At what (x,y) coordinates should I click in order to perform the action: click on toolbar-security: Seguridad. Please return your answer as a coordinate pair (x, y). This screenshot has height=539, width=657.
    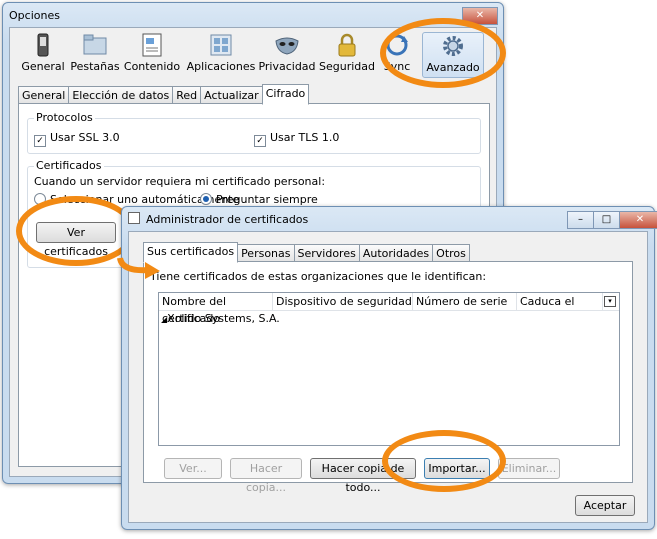
    Looking at the image, I should click on (347, 55).